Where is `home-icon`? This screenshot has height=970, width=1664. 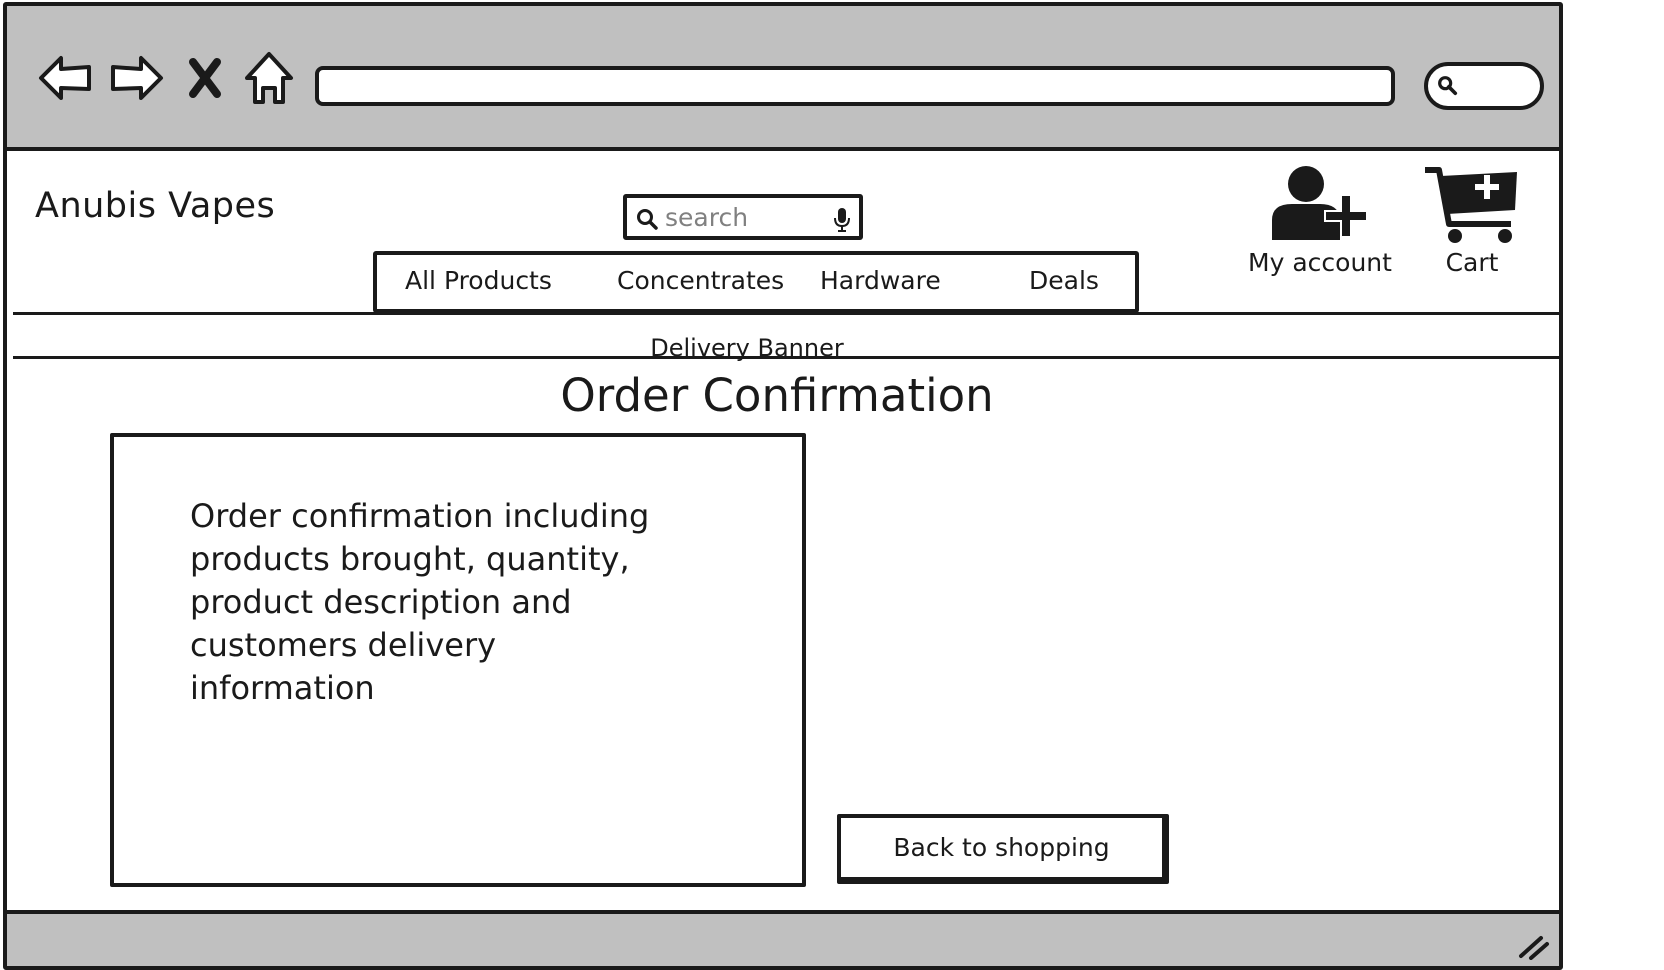
home-icon is located at coordinates (269, 78).